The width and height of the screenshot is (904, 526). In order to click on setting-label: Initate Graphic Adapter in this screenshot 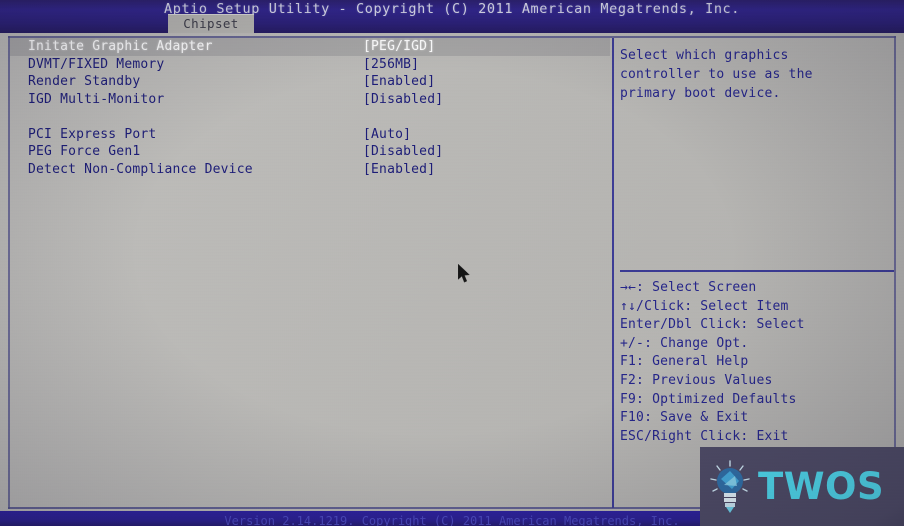, I will do `click(120, 46)`.